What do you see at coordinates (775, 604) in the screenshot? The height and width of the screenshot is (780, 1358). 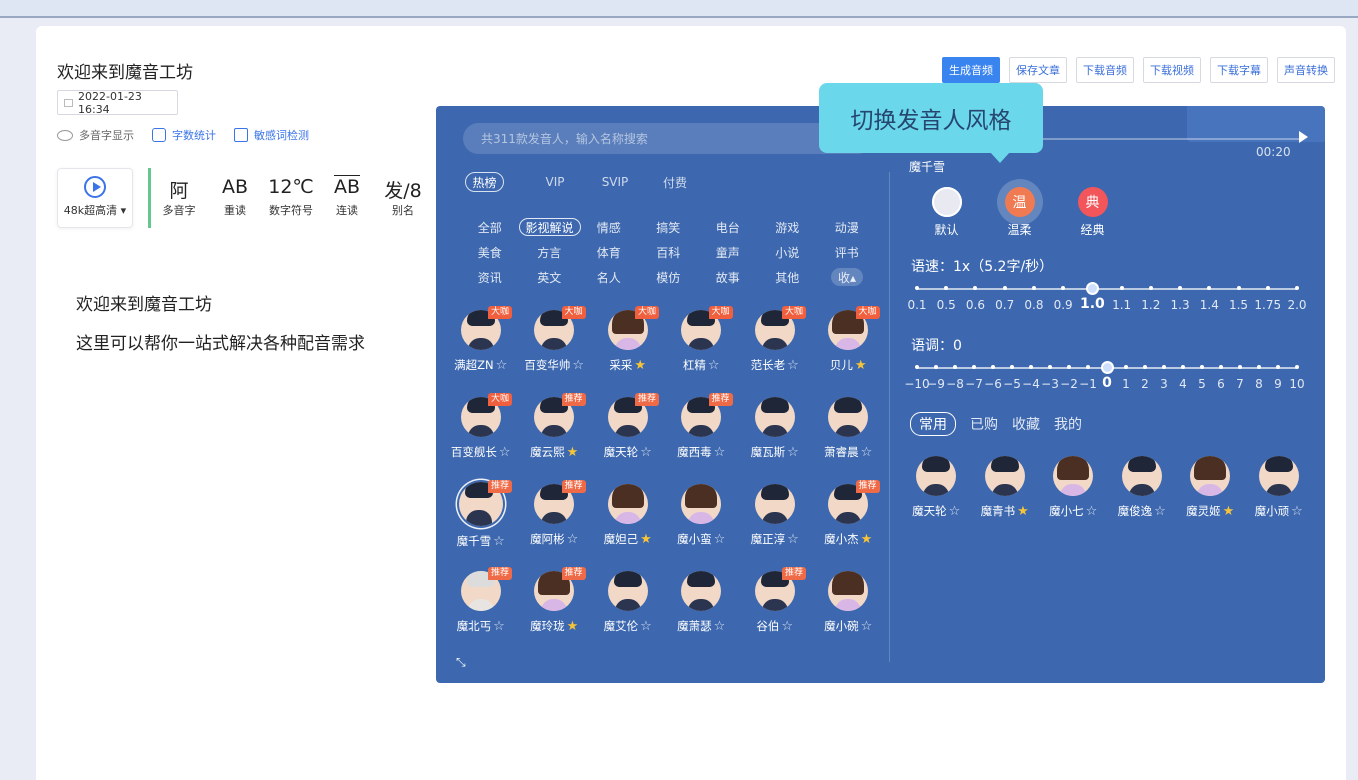 I see `speaker-card: 推荐 谷伯 ☆` at bounding box center [775, 604].